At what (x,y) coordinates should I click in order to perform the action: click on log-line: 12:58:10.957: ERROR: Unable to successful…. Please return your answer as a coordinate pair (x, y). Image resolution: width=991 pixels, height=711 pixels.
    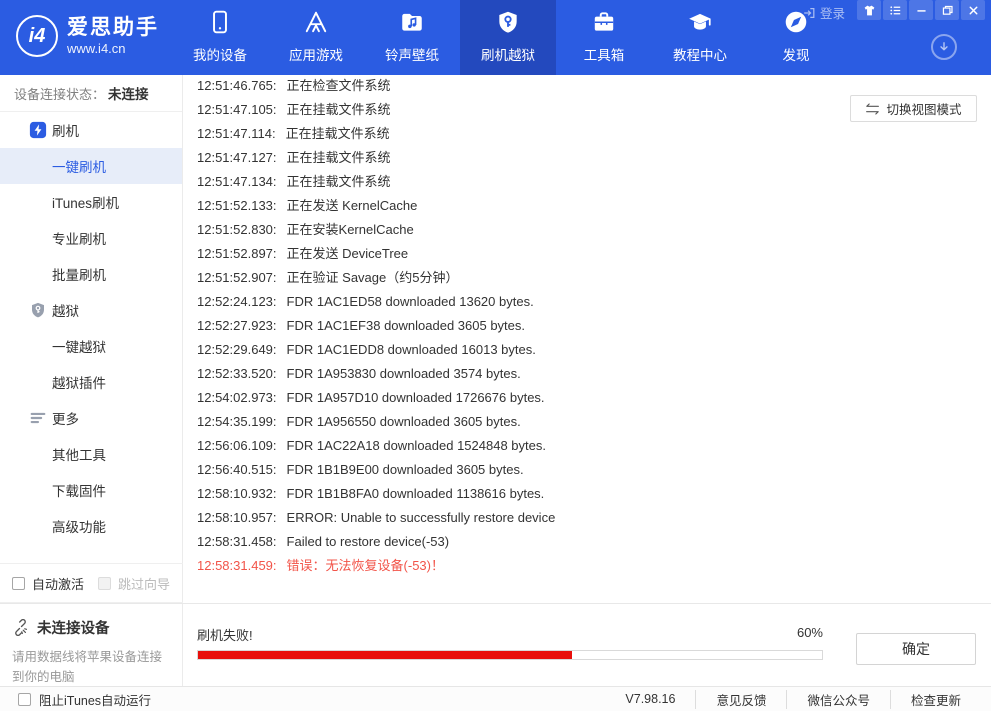
    Looking at the image, I should click on (594, 518).